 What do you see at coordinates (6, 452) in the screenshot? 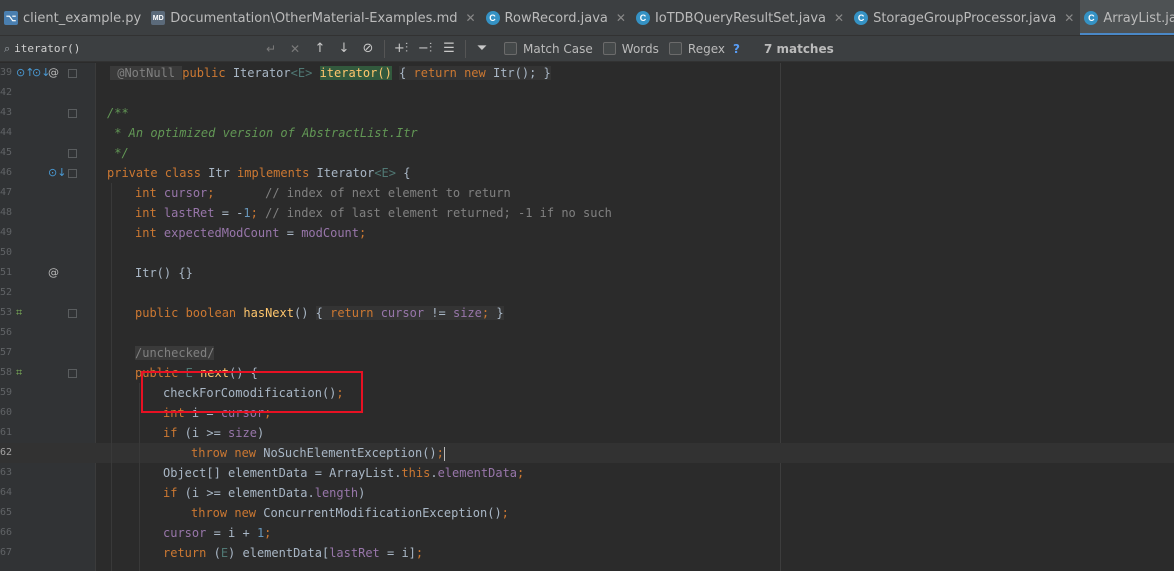
I see `line-number: 62` at bounding box center [6, 452].